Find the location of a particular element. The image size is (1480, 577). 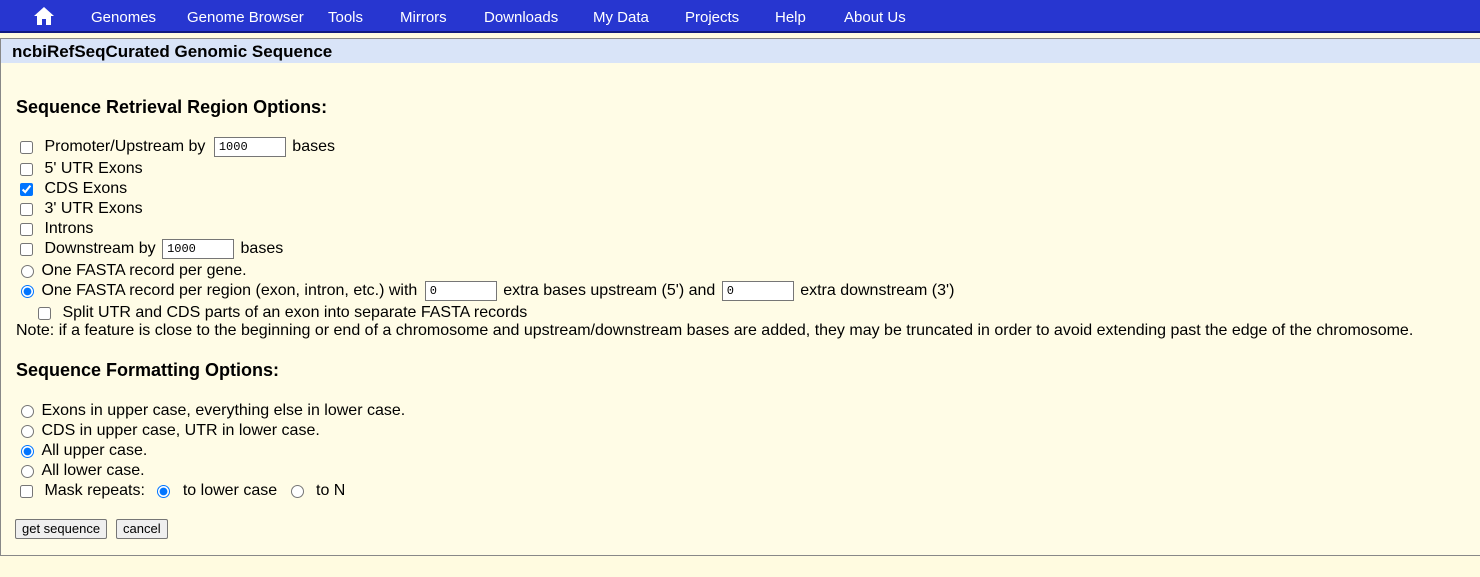

promoter-bases-suffix: bases is located at coordinates (313, 146).